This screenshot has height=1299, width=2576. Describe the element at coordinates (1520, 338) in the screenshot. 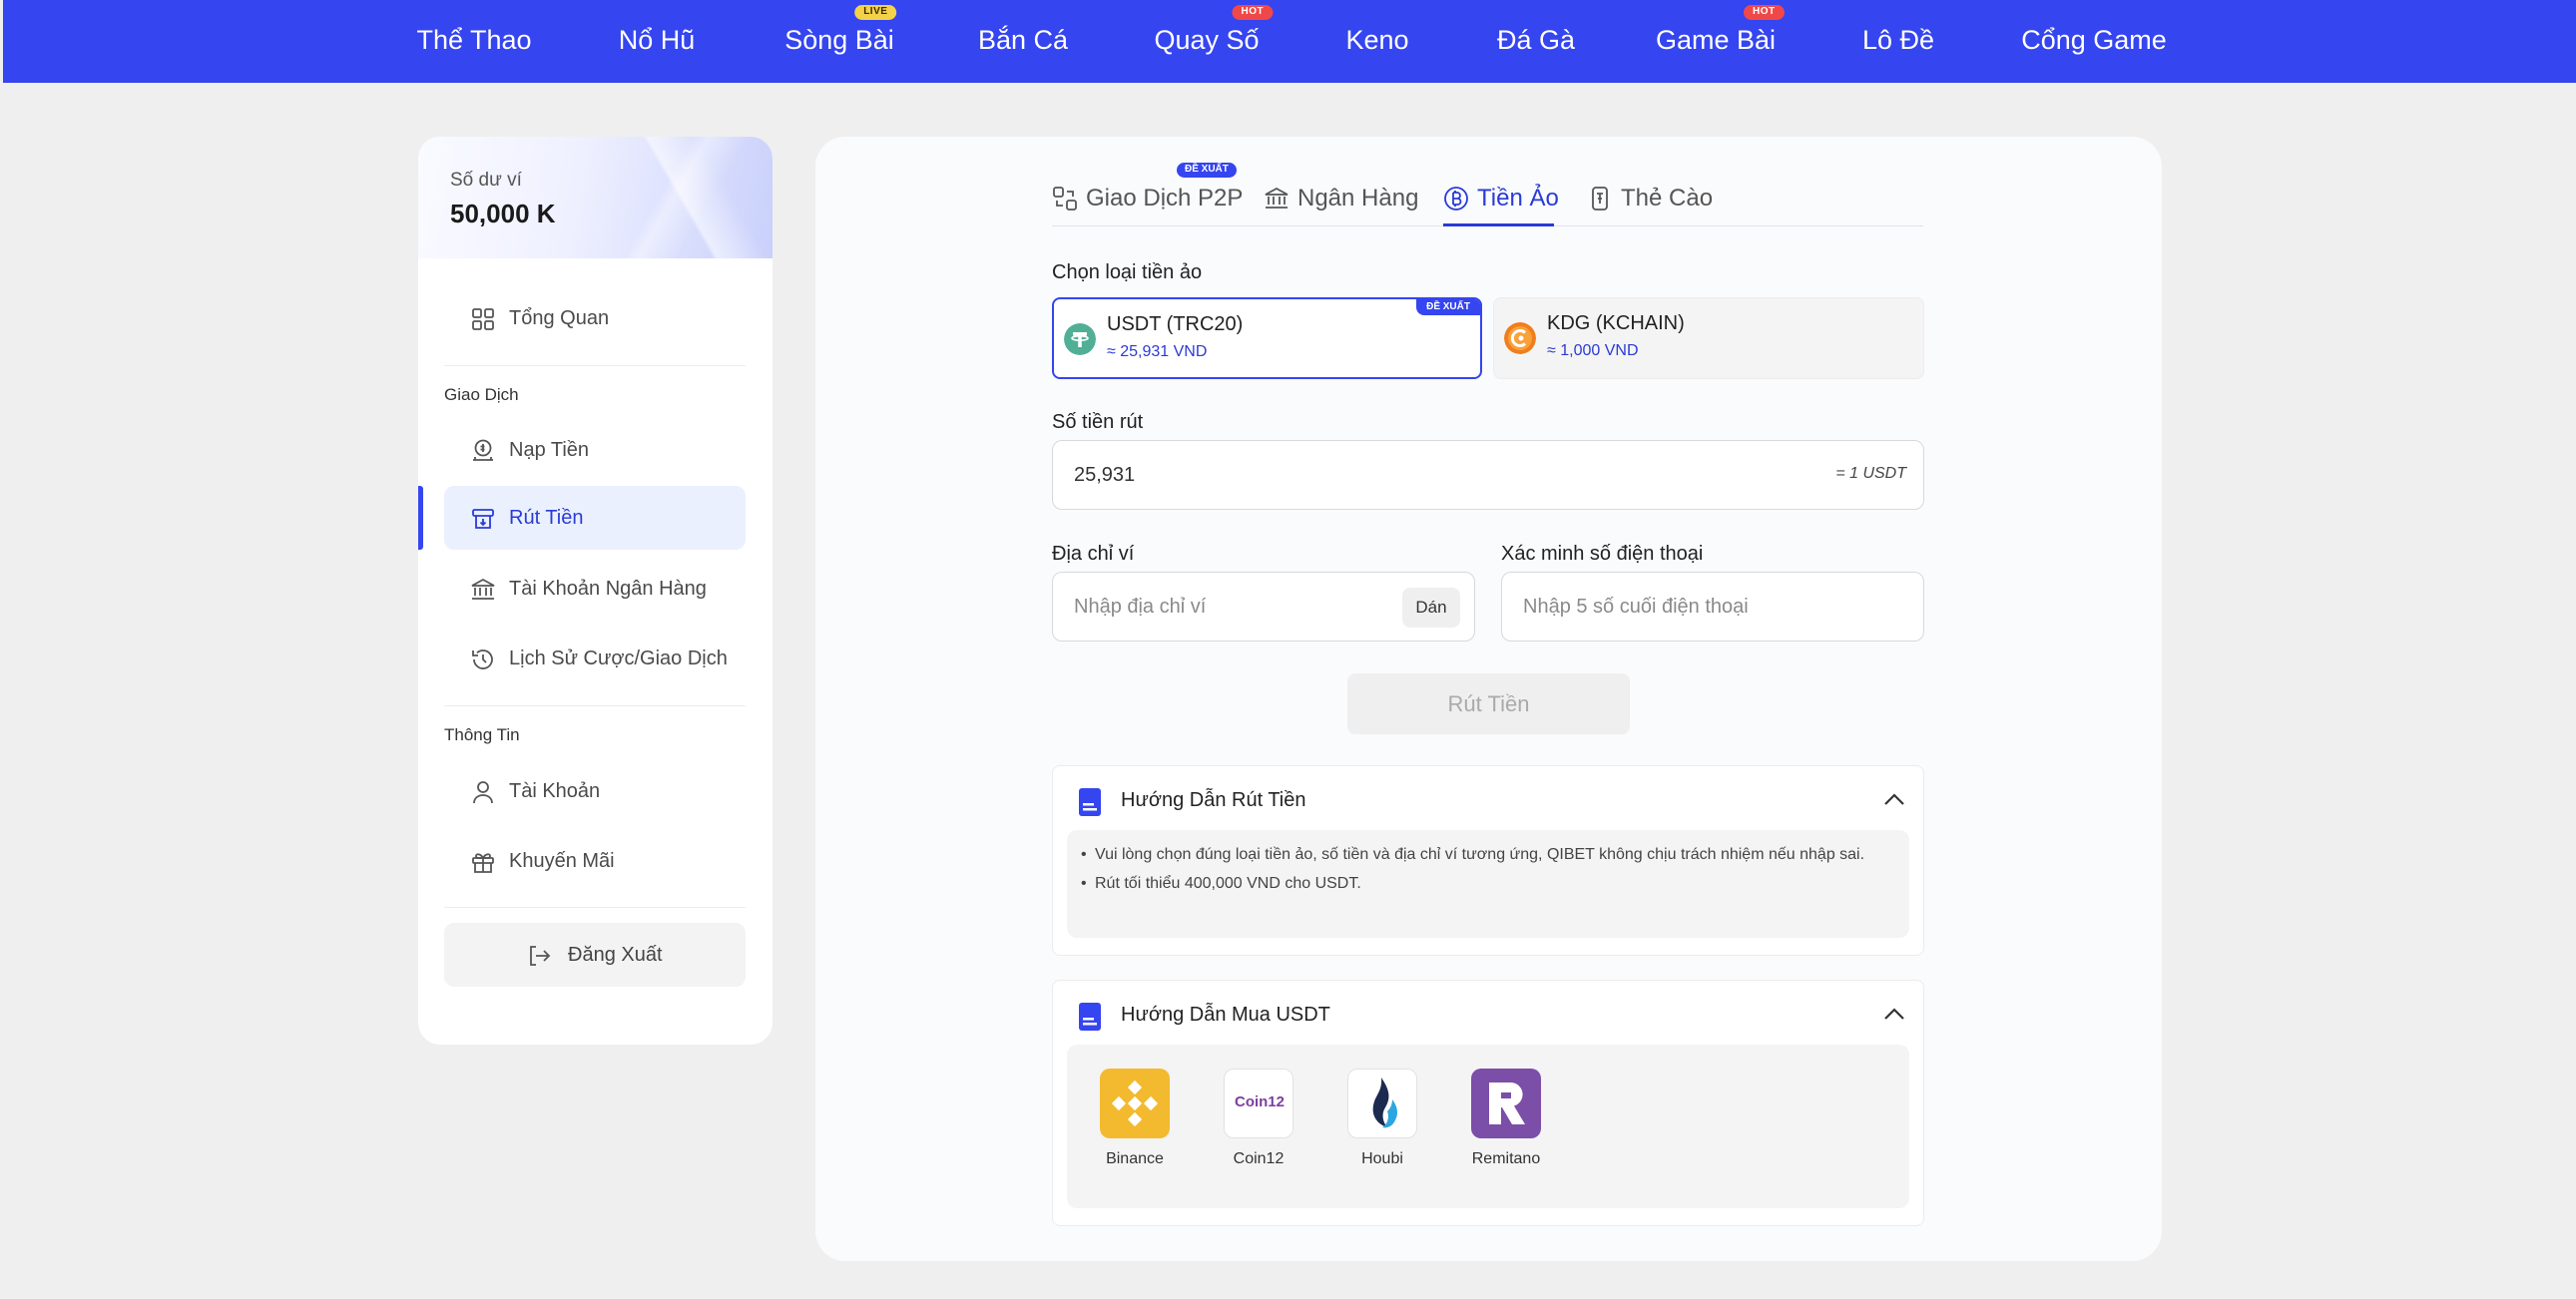

I see `kdg-icon` at that location.